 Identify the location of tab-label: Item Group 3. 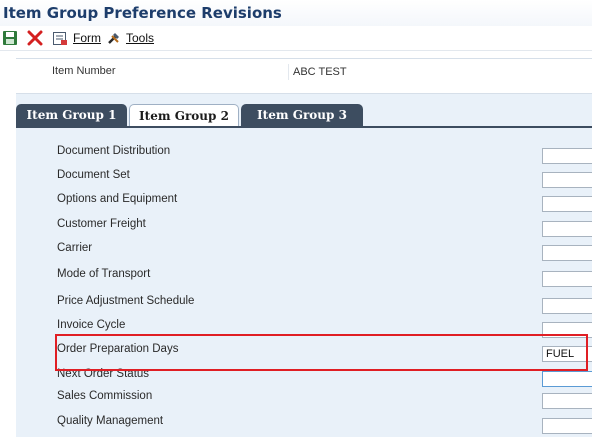
(302, 115).